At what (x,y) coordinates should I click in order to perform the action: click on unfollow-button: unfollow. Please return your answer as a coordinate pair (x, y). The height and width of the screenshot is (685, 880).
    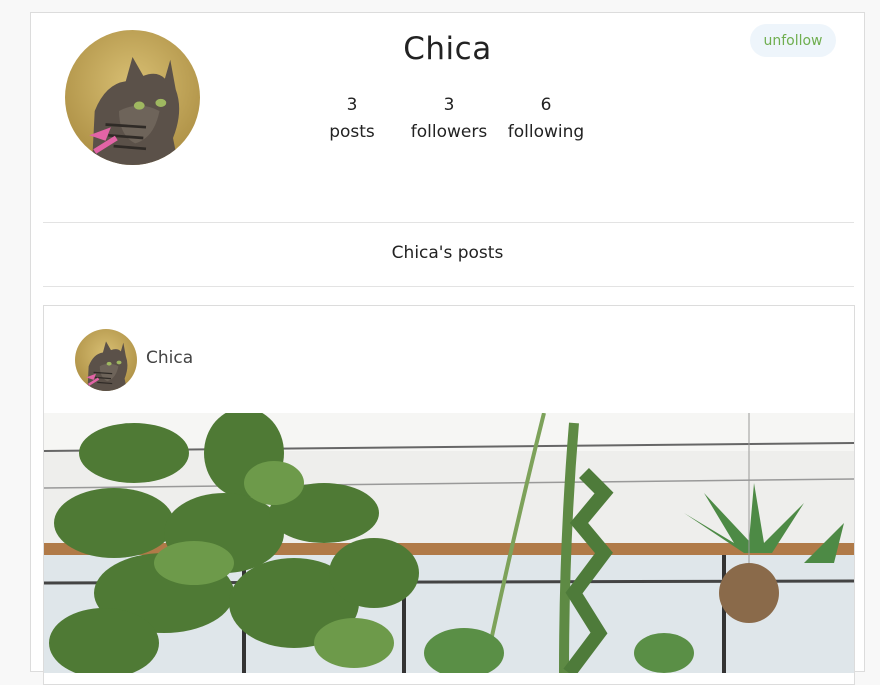
    Looking at the image, I should click on (793, 40).